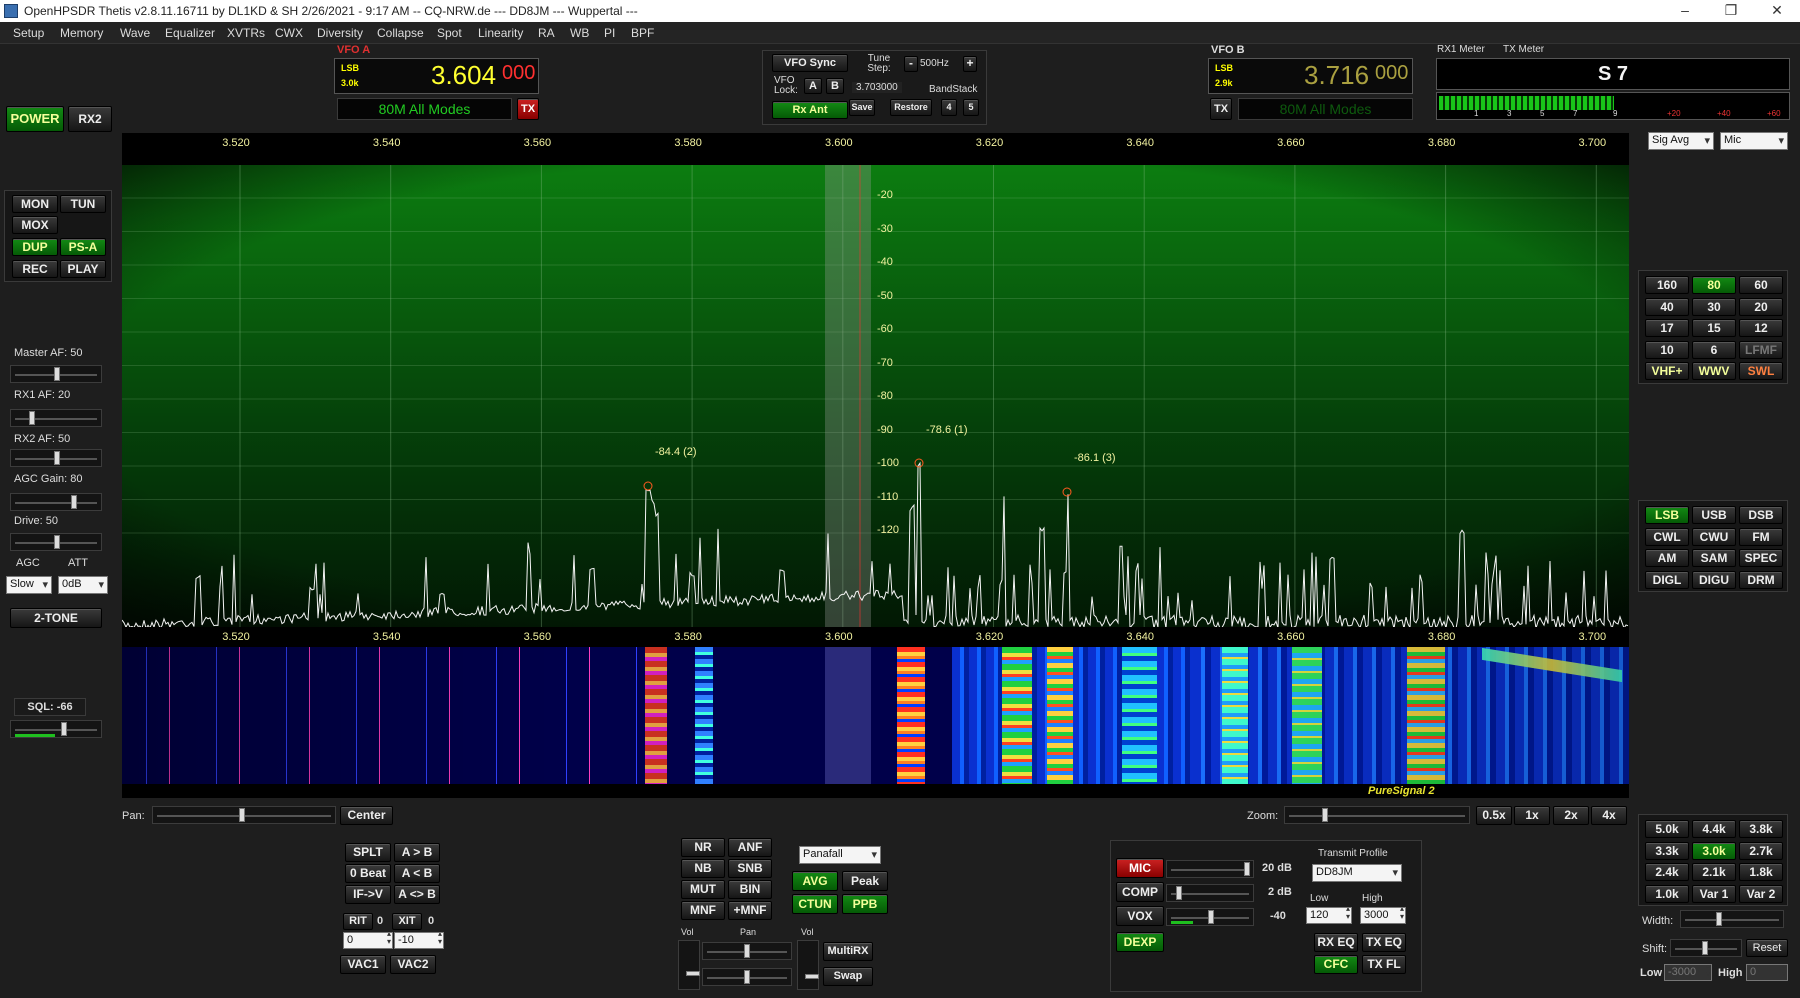 This screenshot has height=998, width=1800. Describe the element at coordinates (810, 63) in the screenshot. I see `vfo-sync-button: VFO Sync` at that location.